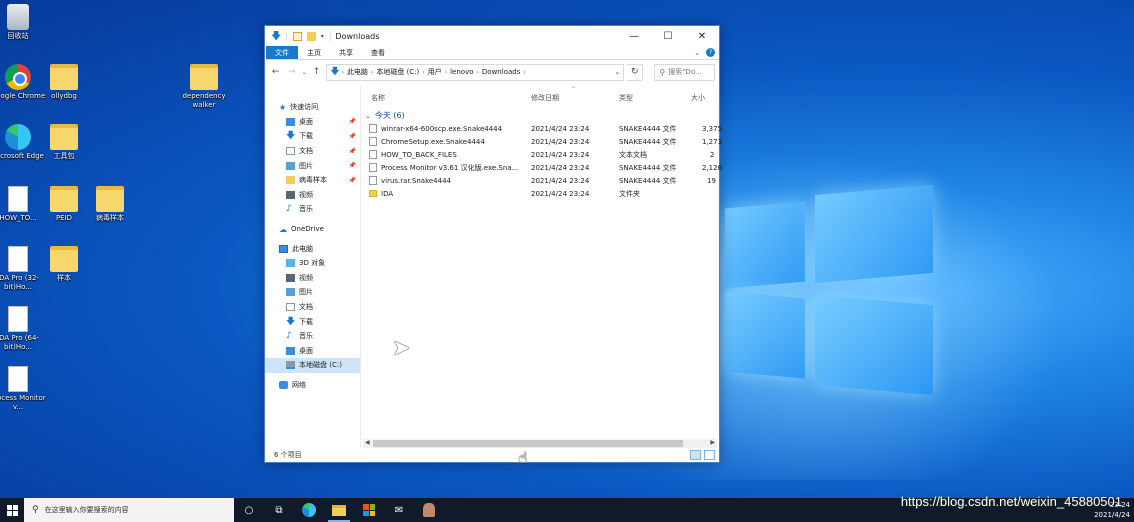 The height and width of the screenshot is (522, 1134). What do you see at coordinates (501, 72) in the screenshot?
I see `breadcrumb-downloads: Downloads` at bounding box center [501, 72].